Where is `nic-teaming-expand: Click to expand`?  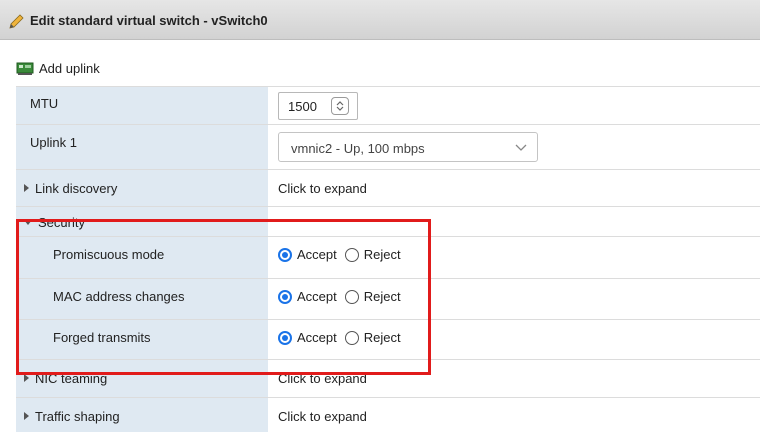 nic-teaming-expand: Click to expand is located at coordinates (322, 378).